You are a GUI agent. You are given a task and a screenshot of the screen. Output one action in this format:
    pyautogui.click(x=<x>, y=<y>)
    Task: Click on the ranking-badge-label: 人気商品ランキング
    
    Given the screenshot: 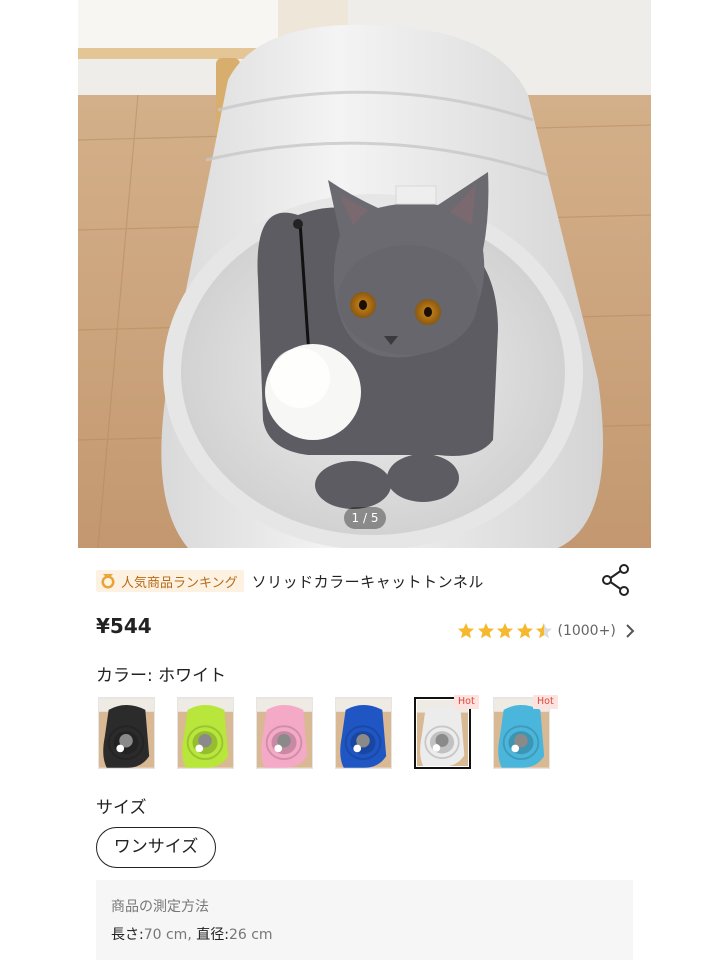 What is the action you would take?
    pyautogui.click(x=179, y=583)
    